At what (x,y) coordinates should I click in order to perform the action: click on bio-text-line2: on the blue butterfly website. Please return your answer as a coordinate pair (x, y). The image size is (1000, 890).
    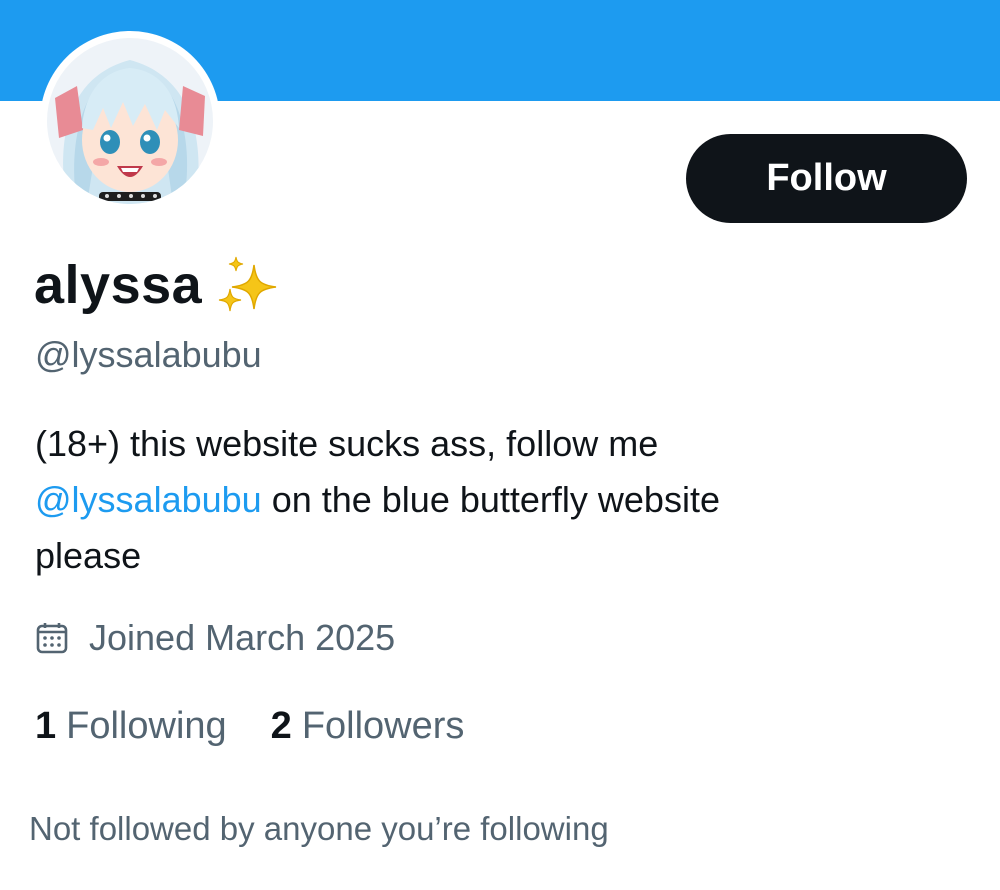
    Looking at the image, I should click on (495, 499).